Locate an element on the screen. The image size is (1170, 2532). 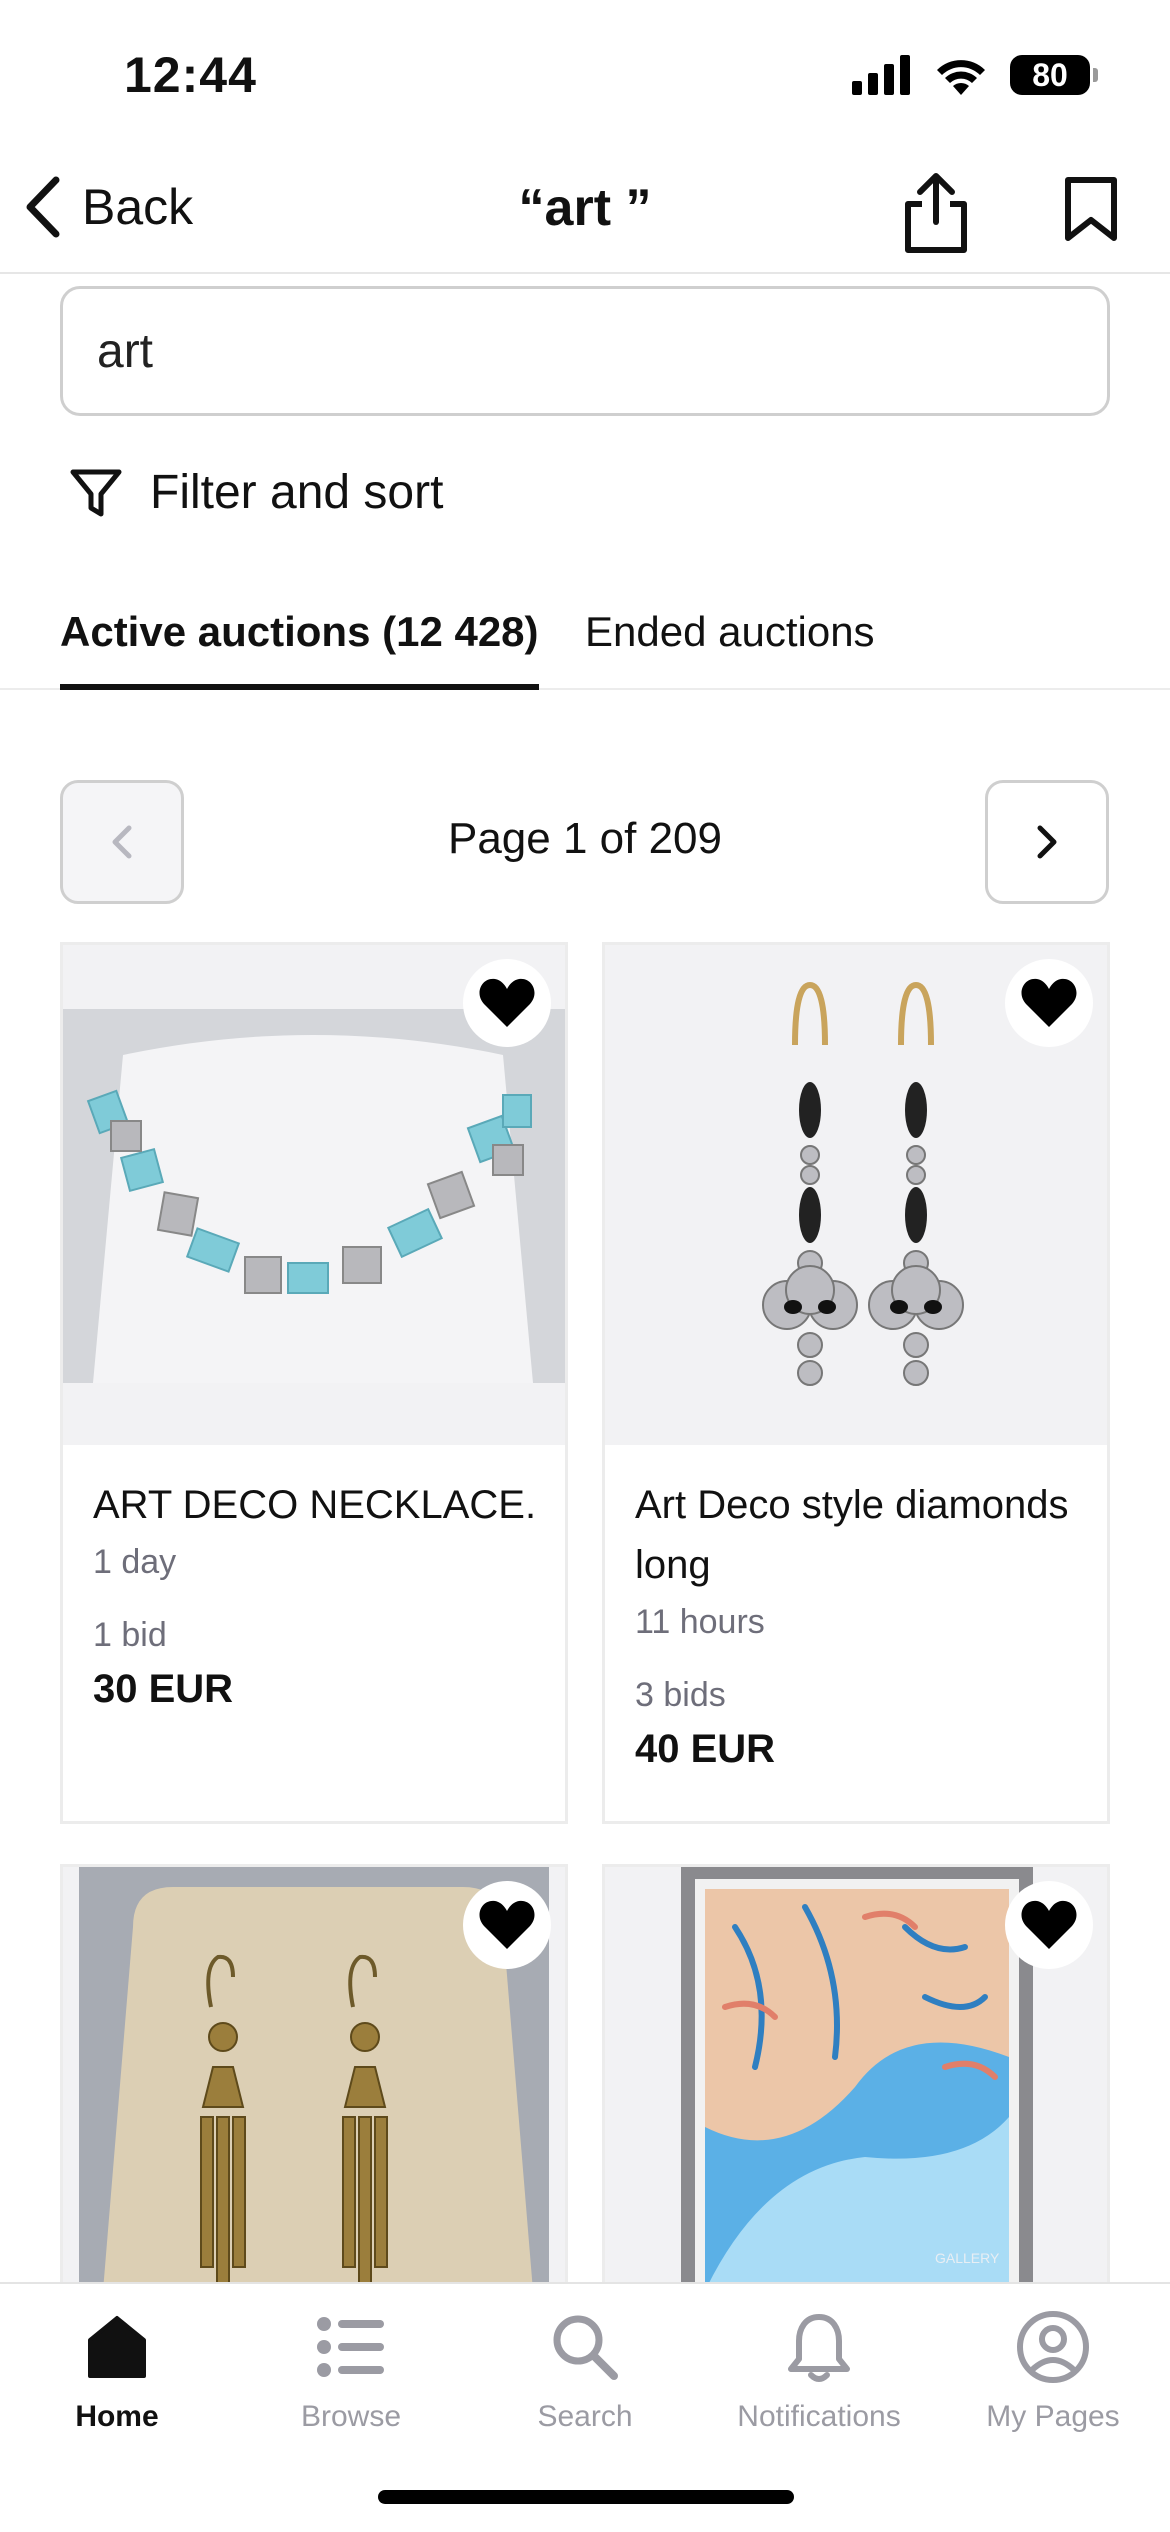
listing-card: GALLERY is located at coordinates (856, 2079).